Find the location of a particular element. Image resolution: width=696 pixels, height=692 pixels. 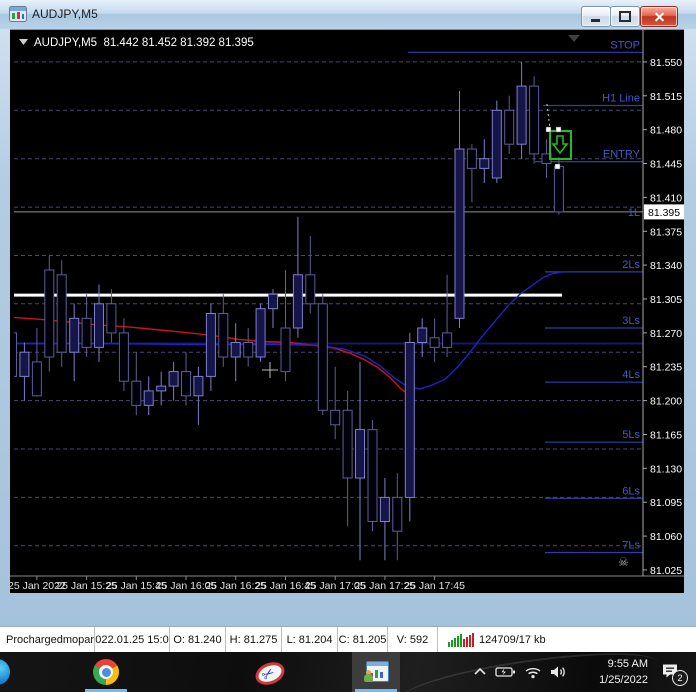

status-account: Prochargedmopar is located at coordinates (47, 640).